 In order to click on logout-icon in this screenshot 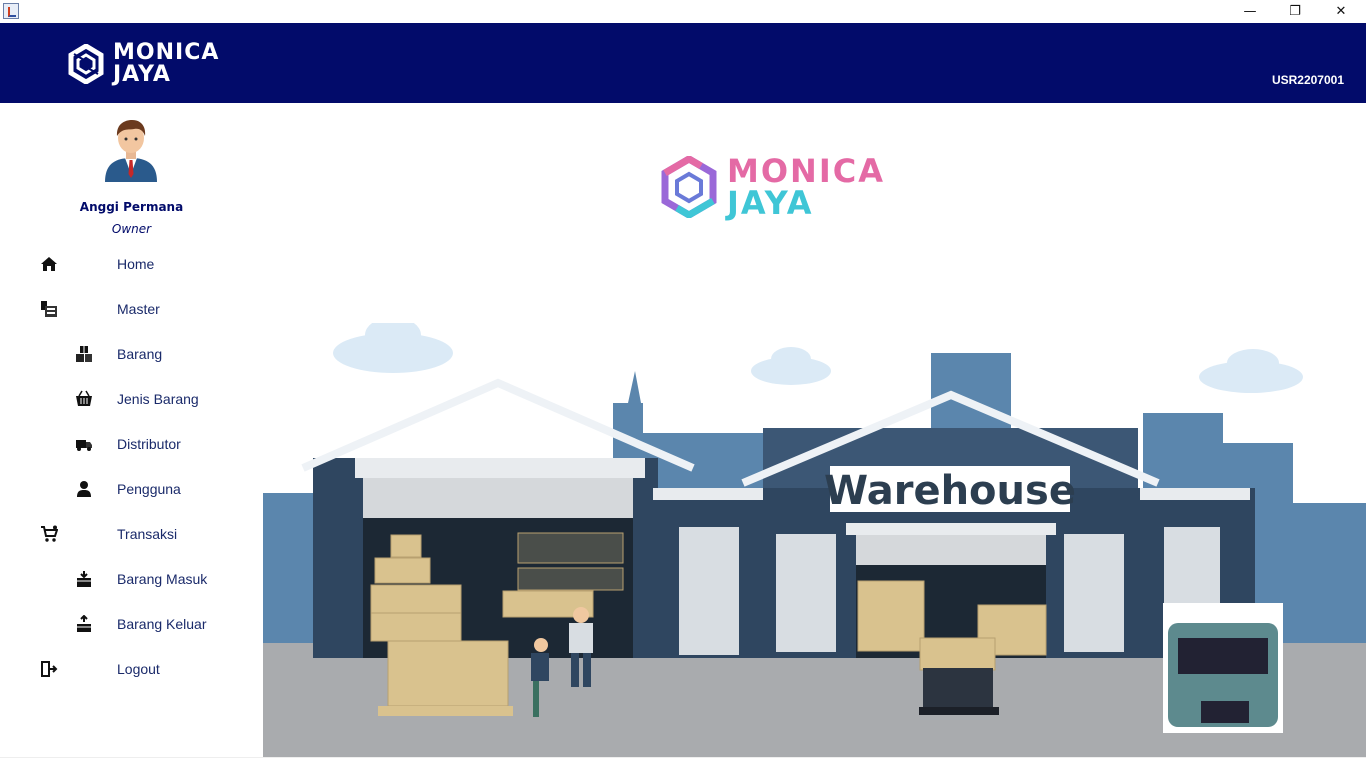, I will do `click(49, 669)`.